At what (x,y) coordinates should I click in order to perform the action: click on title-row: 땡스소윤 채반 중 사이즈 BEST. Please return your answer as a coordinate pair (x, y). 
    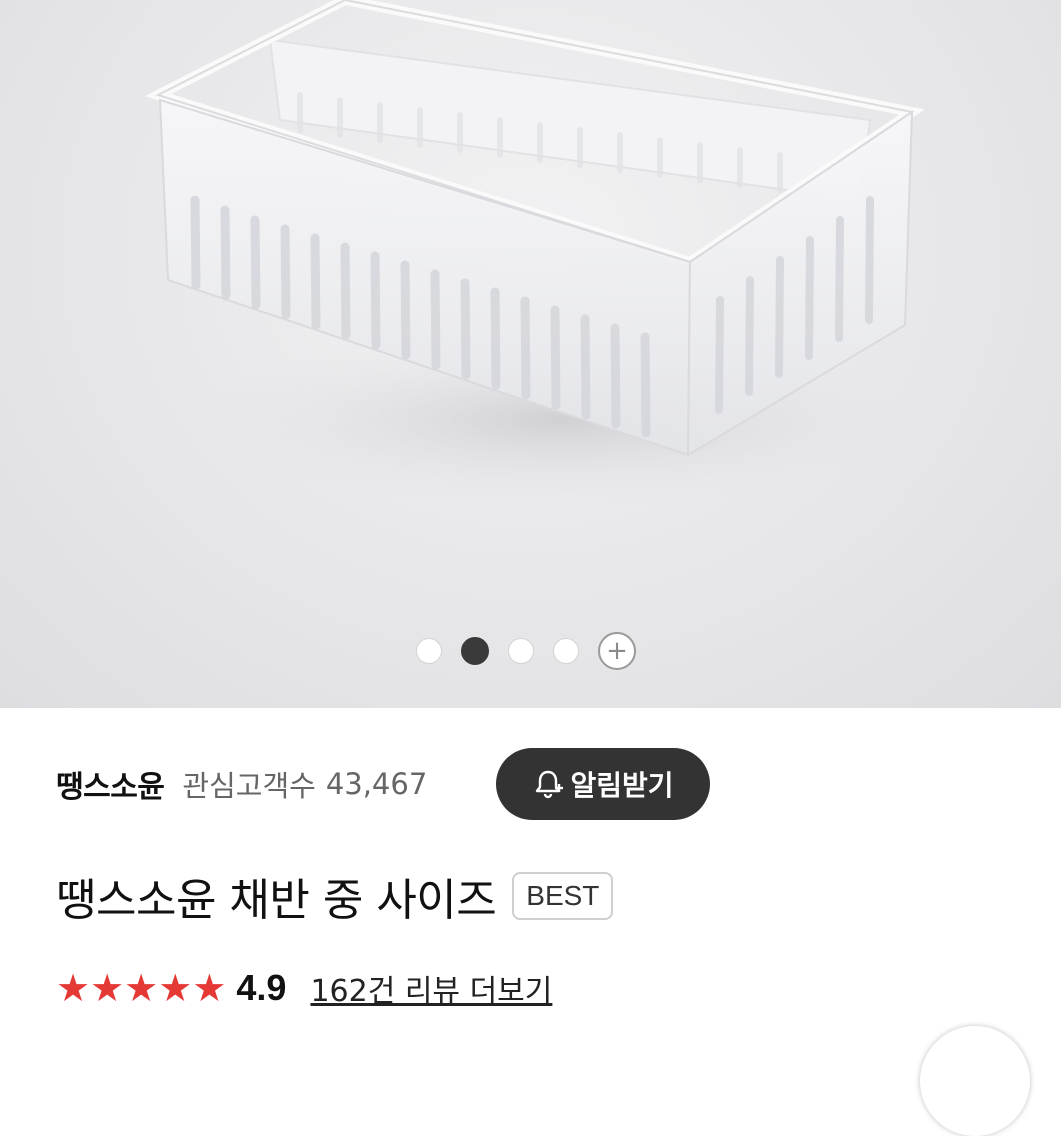
    Looking at the image, I should click on (335, 896).